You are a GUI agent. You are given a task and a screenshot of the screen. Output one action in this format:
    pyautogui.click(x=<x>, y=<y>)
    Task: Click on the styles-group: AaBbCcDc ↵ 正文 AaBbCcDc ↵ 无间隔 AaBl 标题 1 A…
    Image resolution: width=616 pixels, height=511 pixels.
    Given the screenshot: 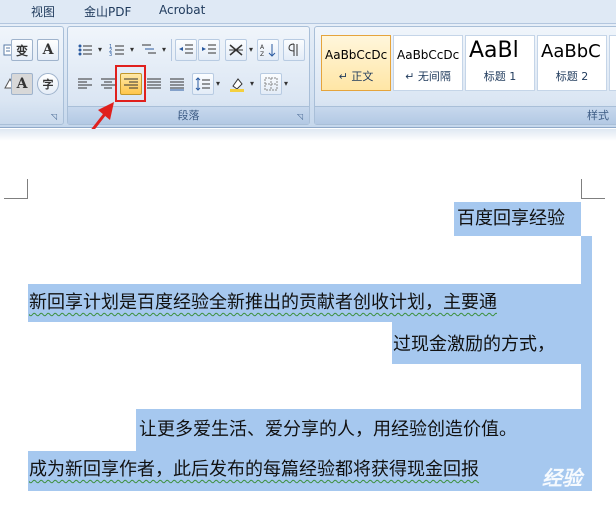 What is the action you would take?
    pyautogui.click(x=465, y=75)
    